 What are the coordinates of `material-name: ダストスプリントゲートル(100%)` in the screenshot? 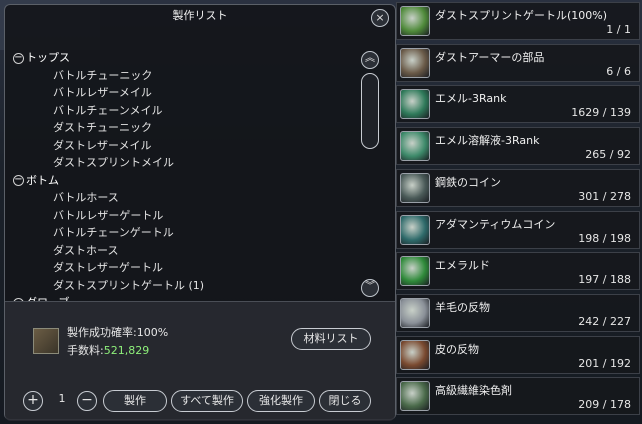 It's located at (521, 15).